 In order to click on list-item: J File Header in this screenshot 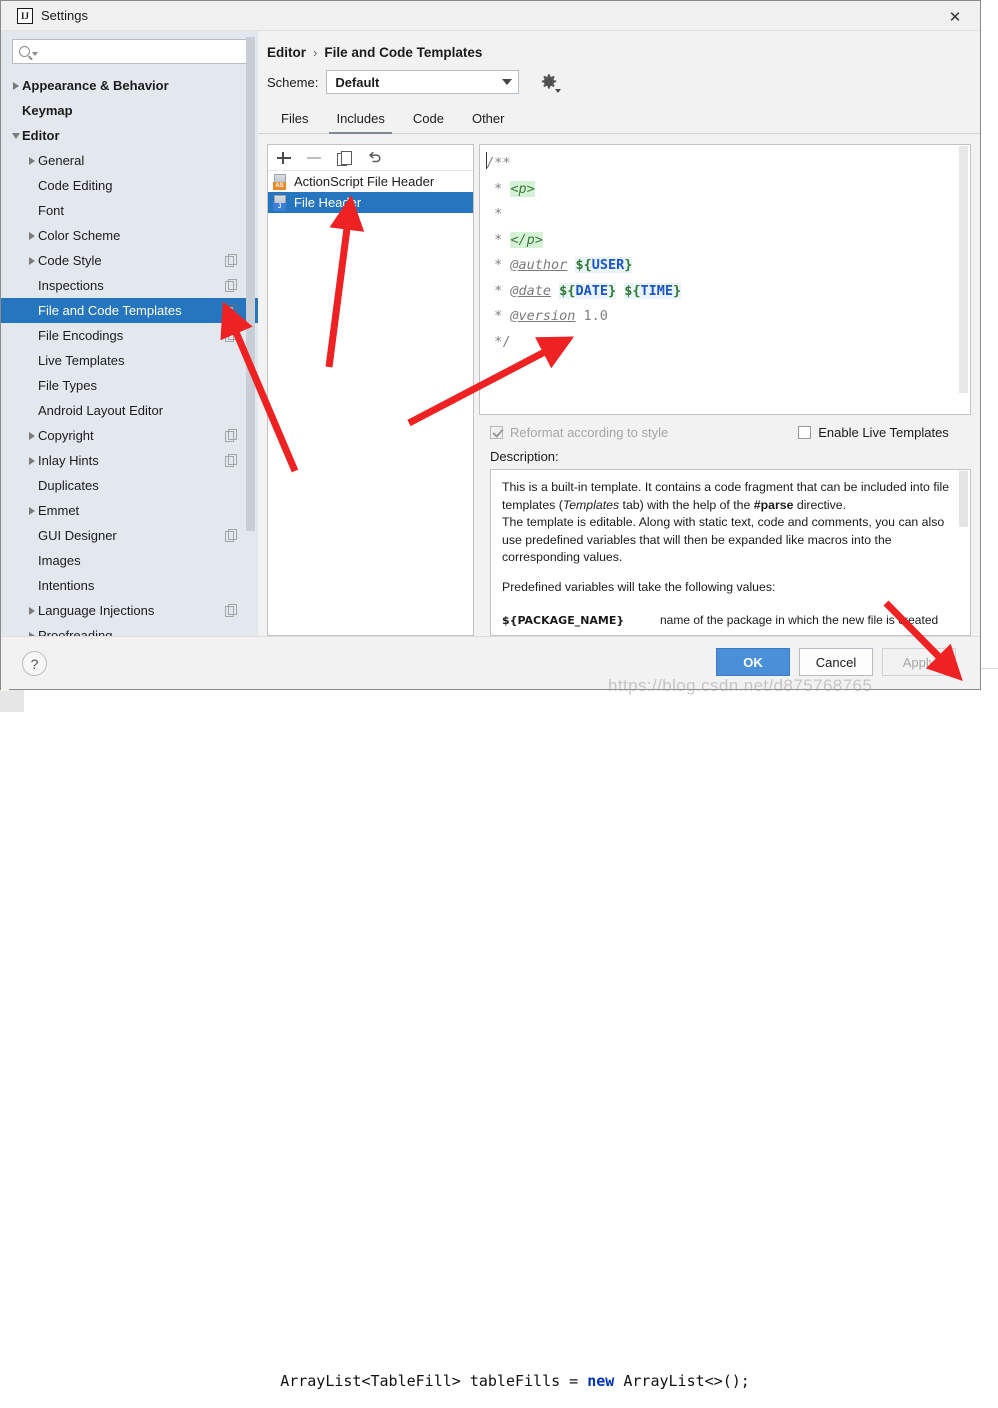, I will do `click(370, 202)`.